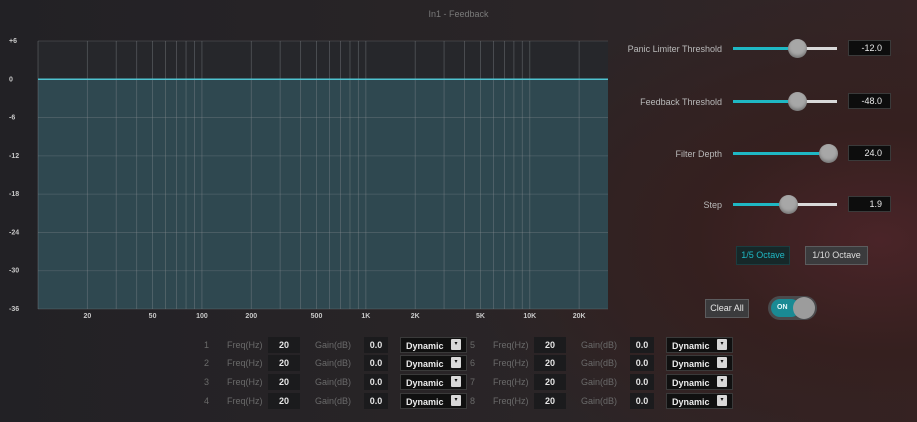 The image size is (917, 422). I want to click on panic-limiter-threshold-value: -12.0, so click(869, 48).